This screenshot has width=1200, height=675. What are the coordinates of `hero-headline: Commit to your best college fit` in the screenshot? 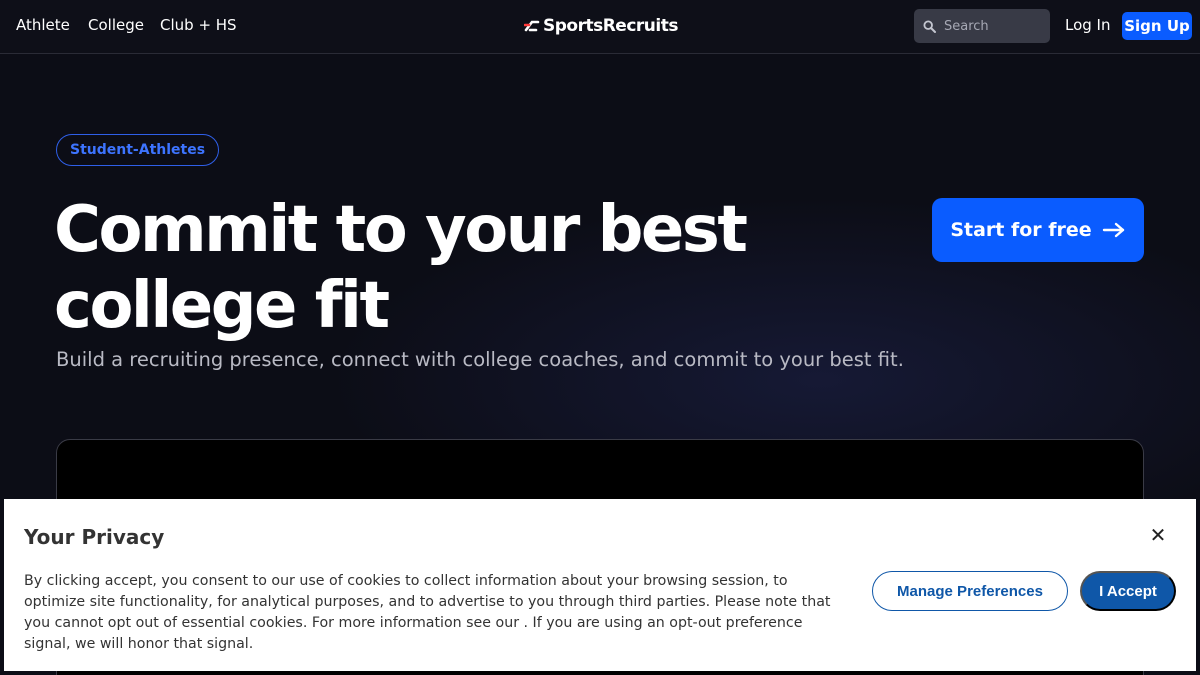 It's located at (434, 268).